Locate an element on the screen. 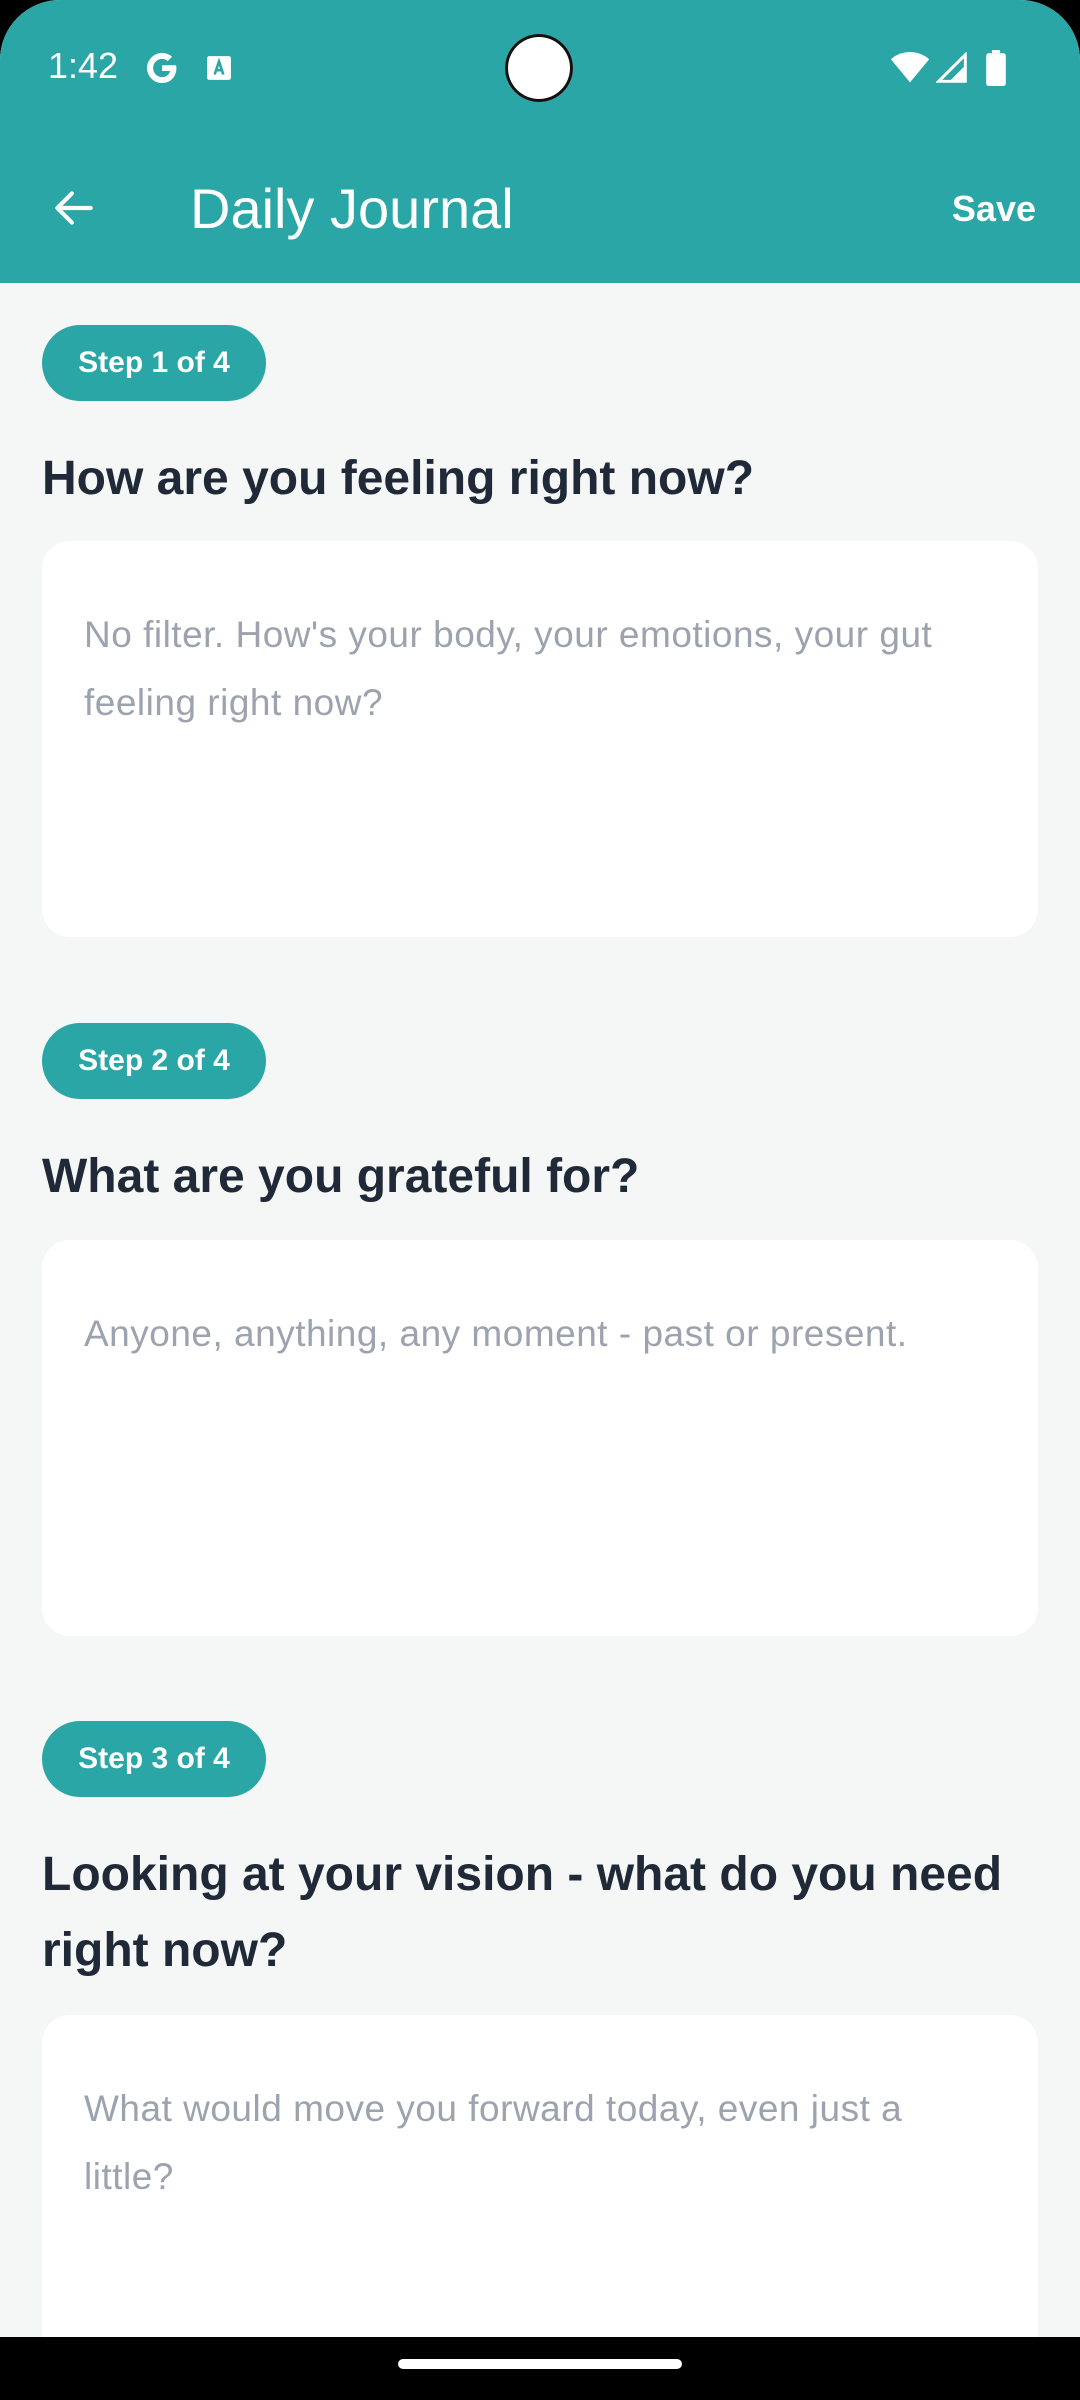 This screenshot has width=1080, height=2400. page-title: Daily Journal is located at coordinates (352, 208).